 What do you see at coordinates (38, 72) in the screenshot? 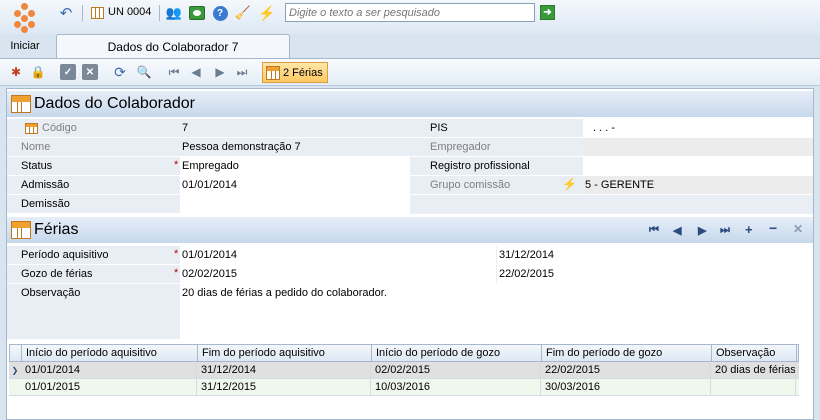
I see `lock-icon: 🔒` at bounding box center [38, 72].